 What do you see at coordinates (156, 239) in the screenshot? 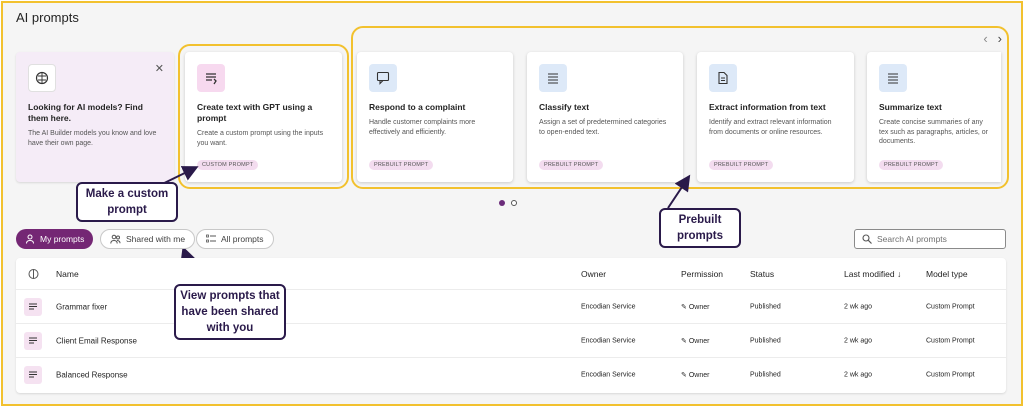
I see `tab-label: Shared with me` at bounding box center [156, 239].